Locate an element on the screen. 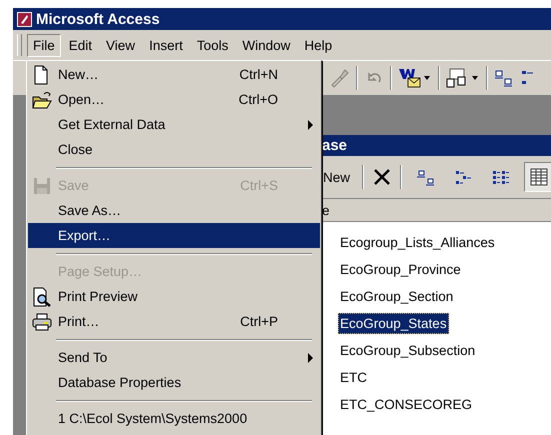 The width and height of the screenshot is (551, 435). list-item: EcoGroup_States is located at coordinates (393, 323).